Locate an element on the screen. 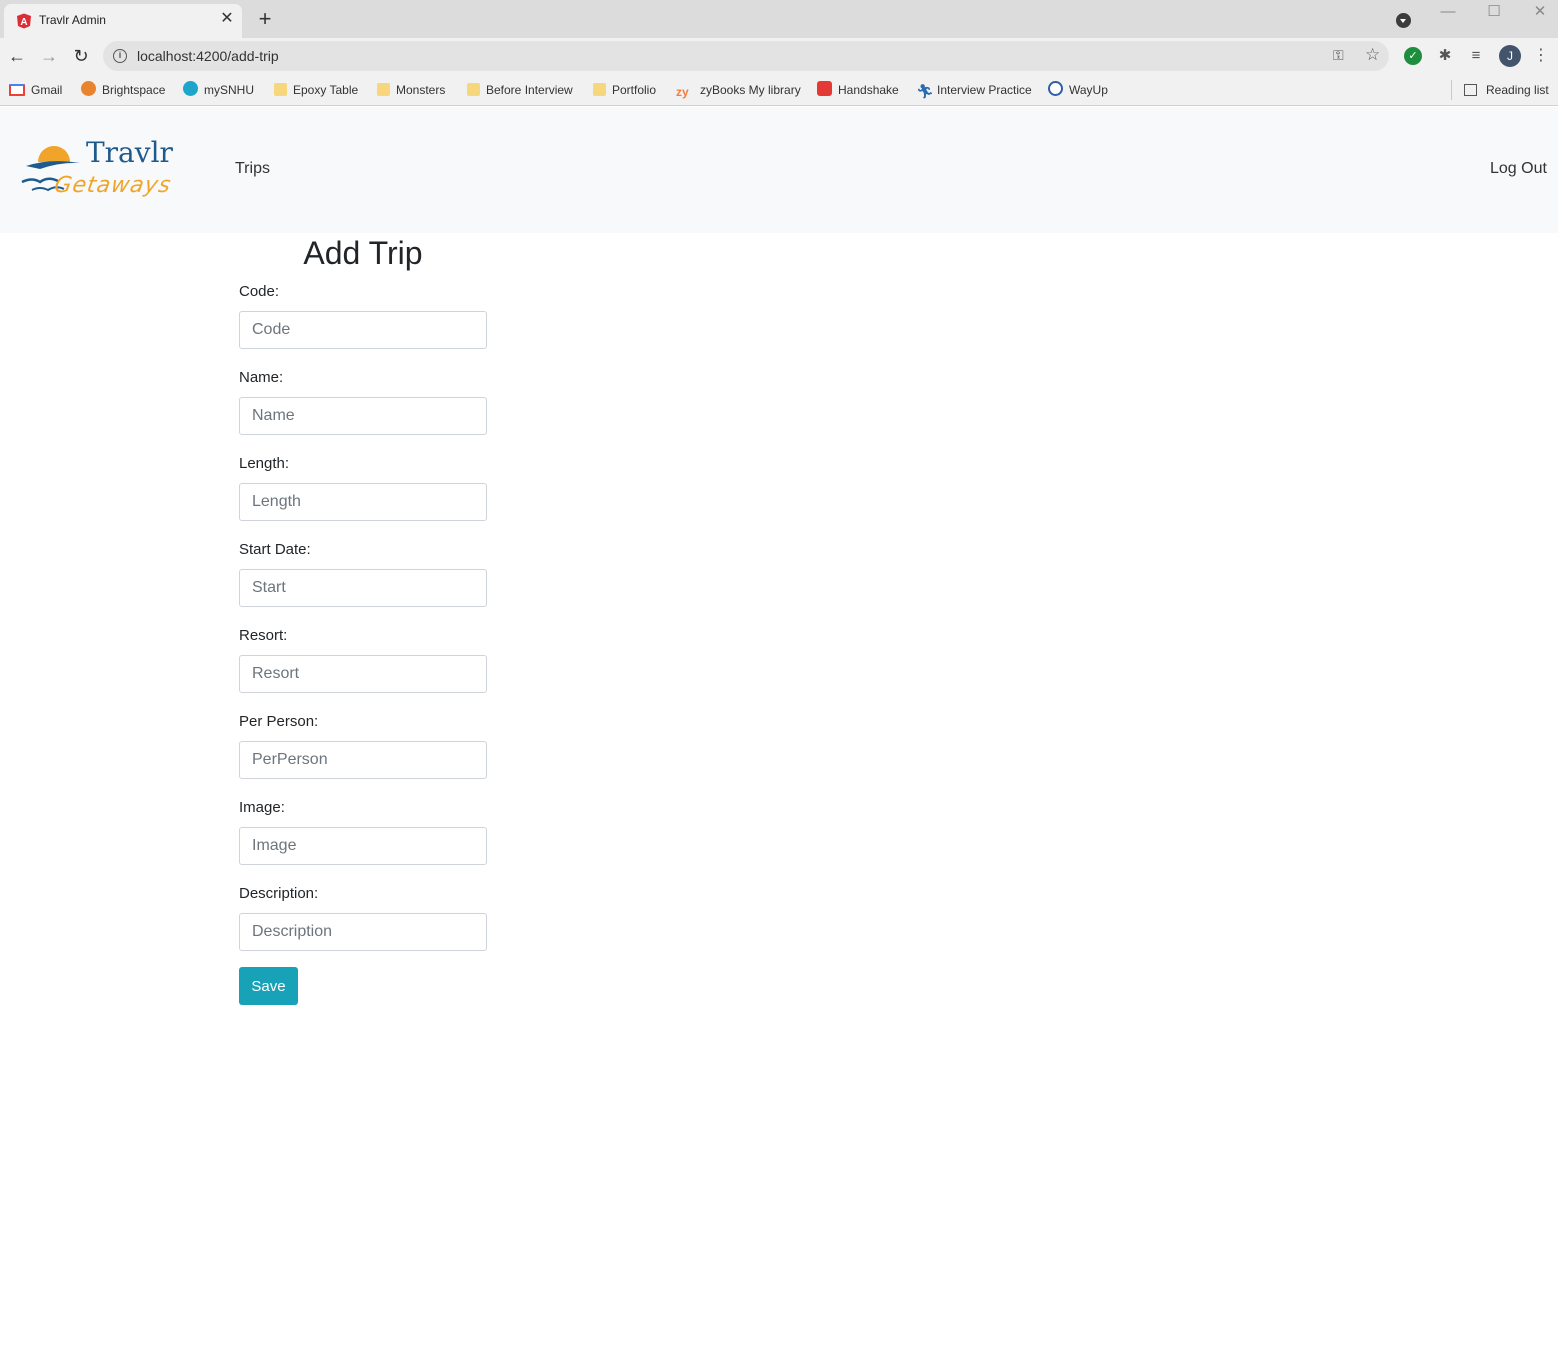  bookmark-brightspace: Brightspace is located at coordinates (123, 90).